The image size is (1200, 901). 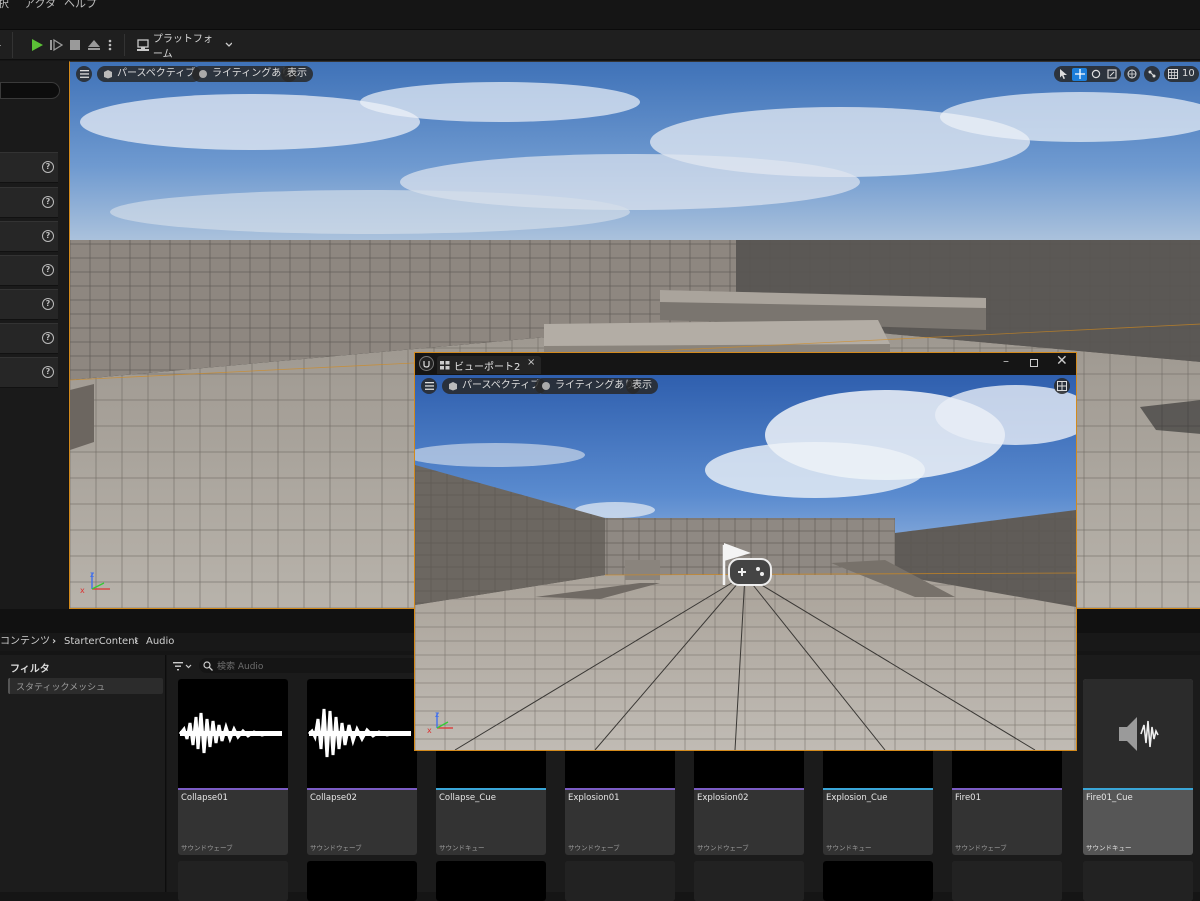 I want to click on filter-dropdown-button, so click(x=184, y=666).